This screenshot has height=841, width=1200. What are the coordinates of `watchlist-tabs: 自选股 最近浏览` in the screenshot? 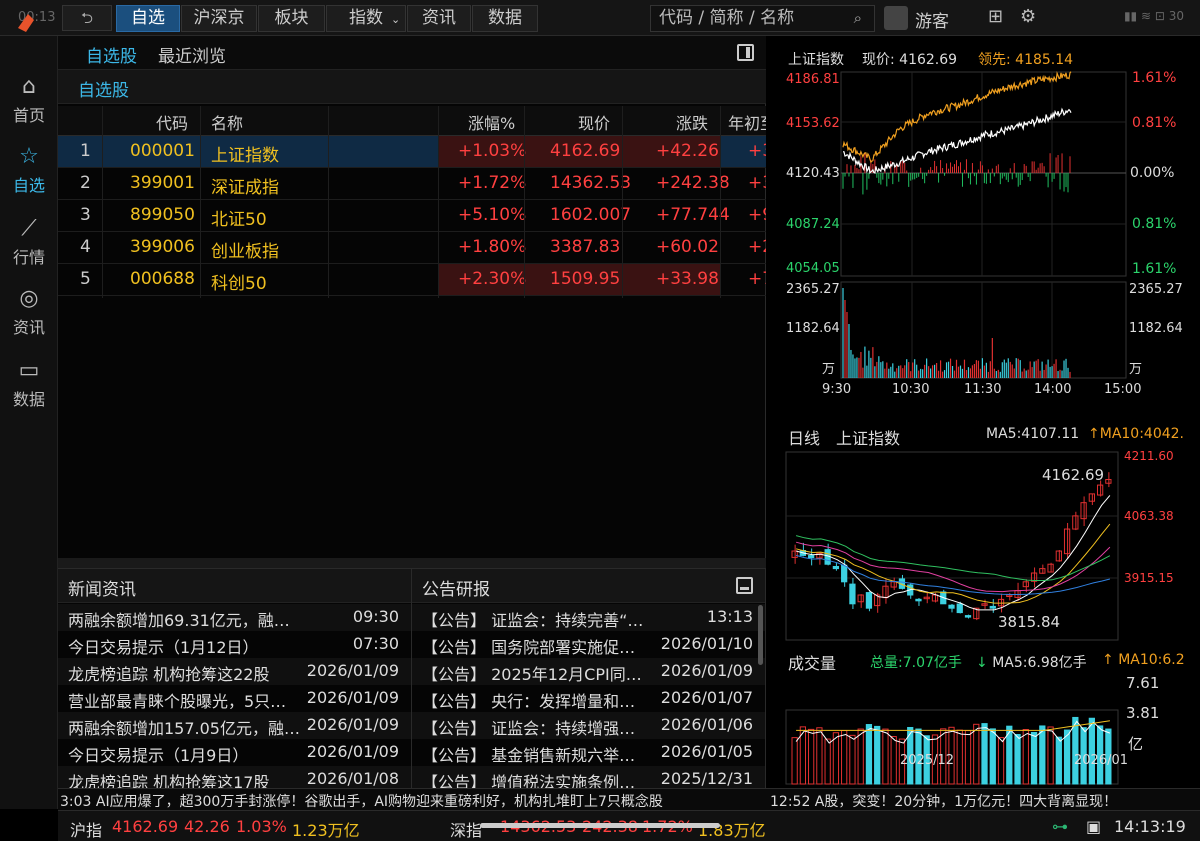 It's located at (412, 53).